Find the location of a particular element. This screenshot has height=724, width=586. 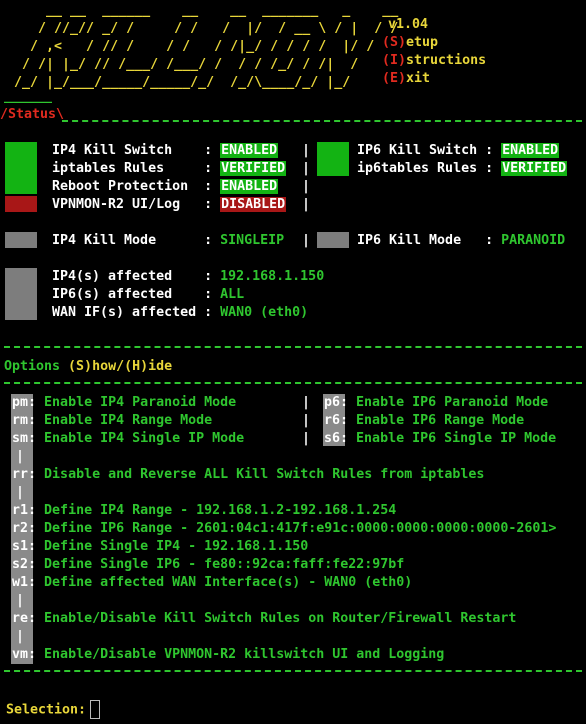

option-label: Define Single IP4 - 192.168.1.150 is located at coordinates (176, 546).